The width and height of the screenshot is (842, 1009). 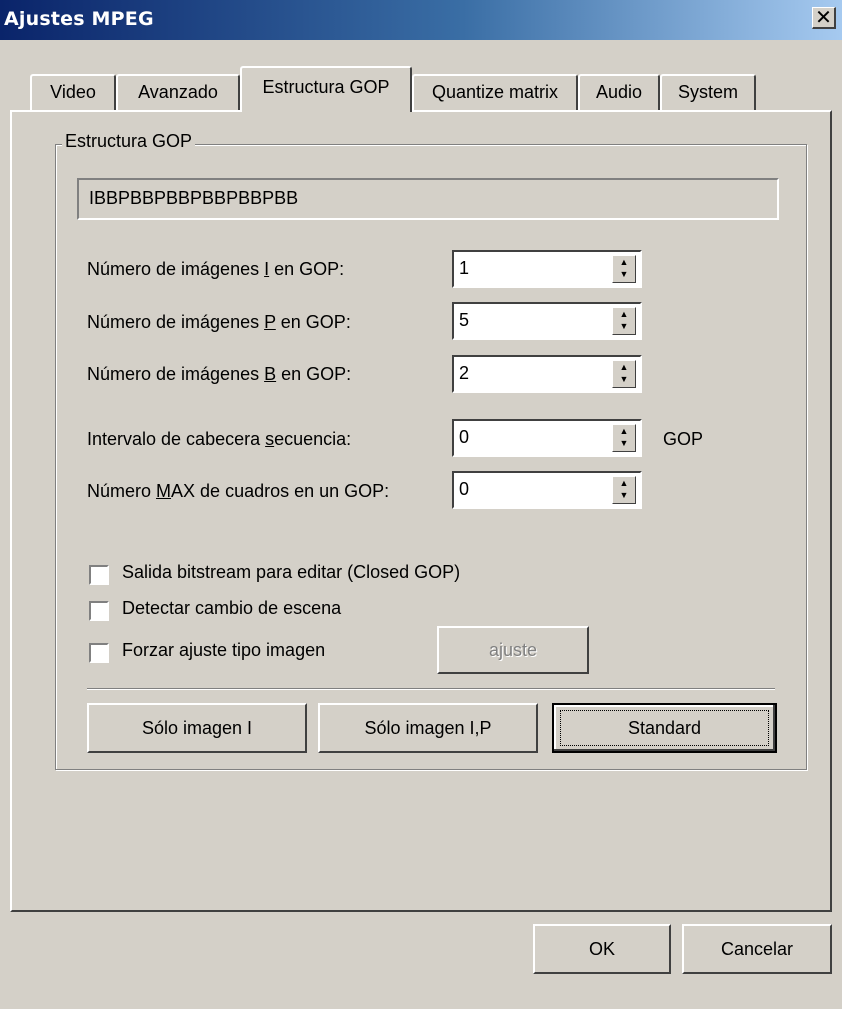 What do you see at coordinates (547, 269) in the screenshot?
I see `i-frames-spinner: 1 ▲ ▼` at bounding box center [547, 269].